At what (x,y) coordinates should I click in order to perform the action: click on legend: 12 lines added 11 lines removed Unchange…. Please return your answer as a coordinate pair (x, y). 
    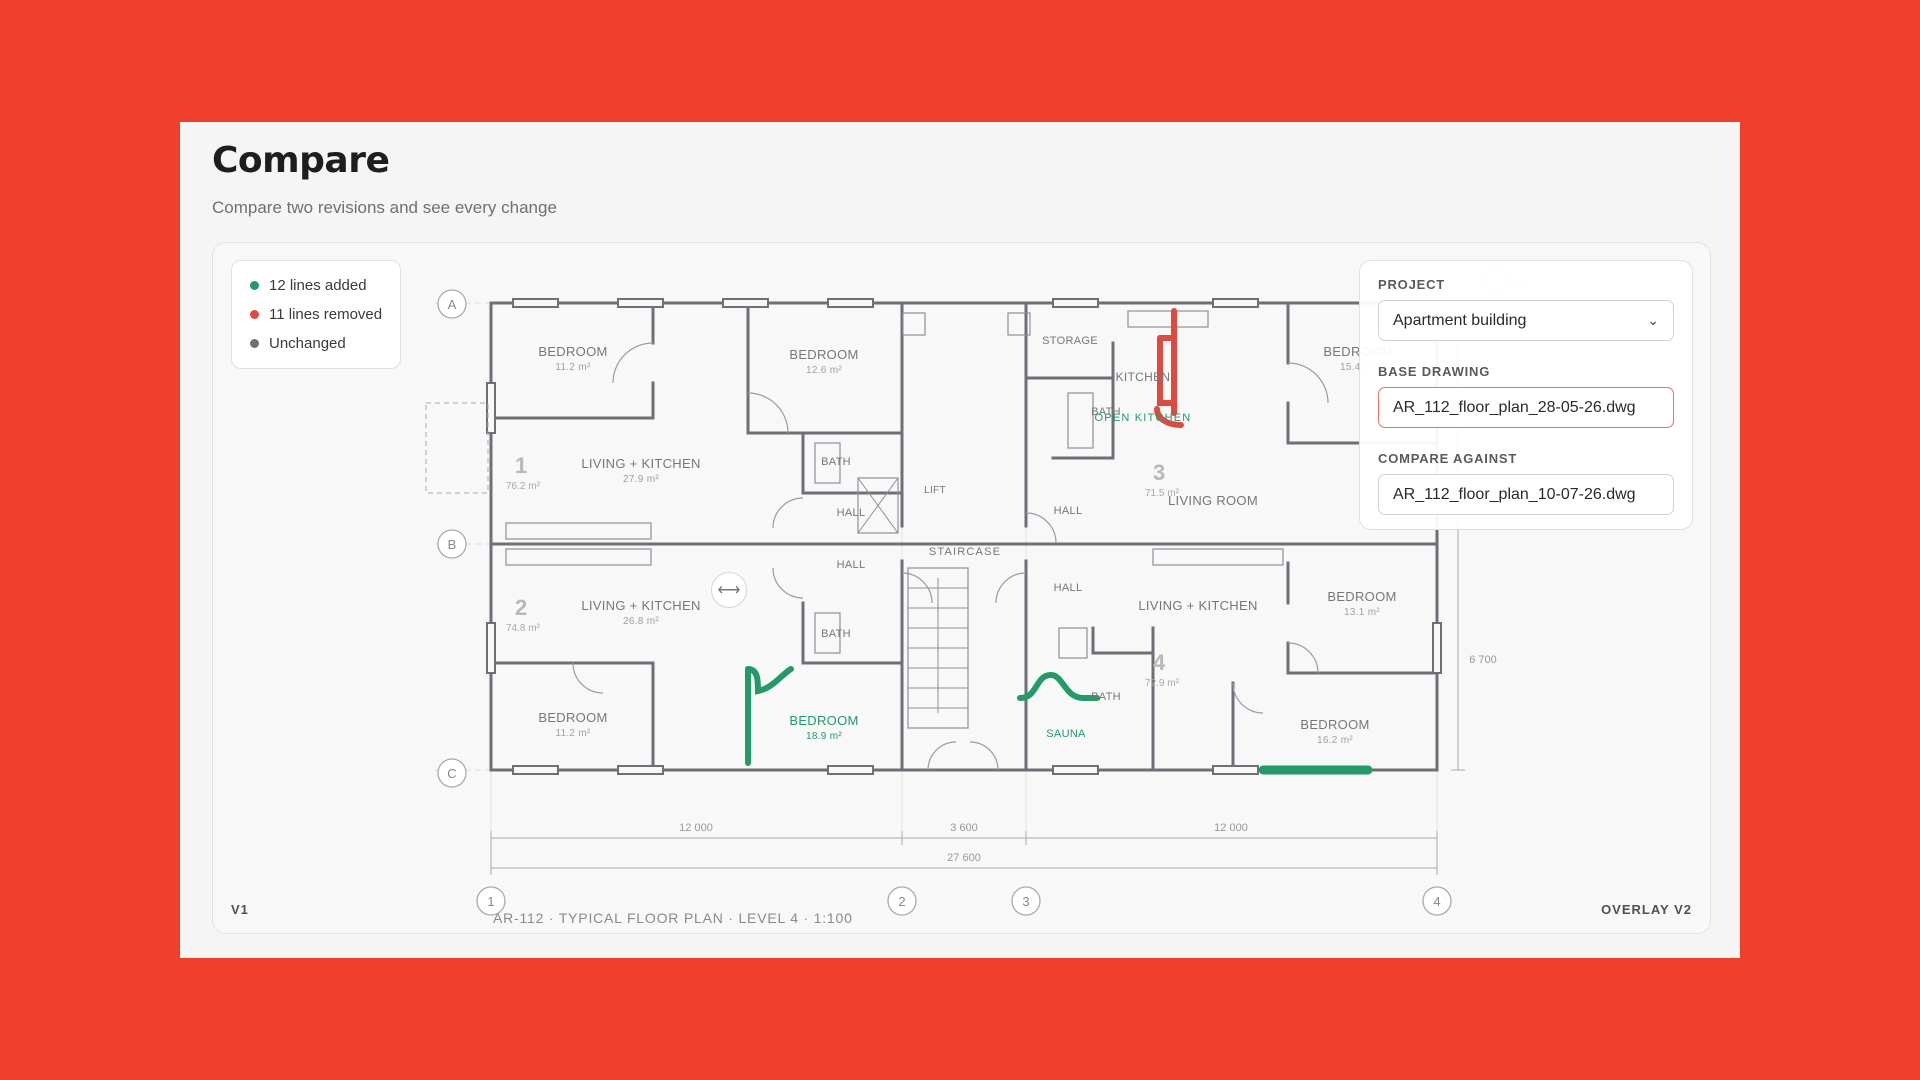
    Looking at the image, I should click on (316, 314).